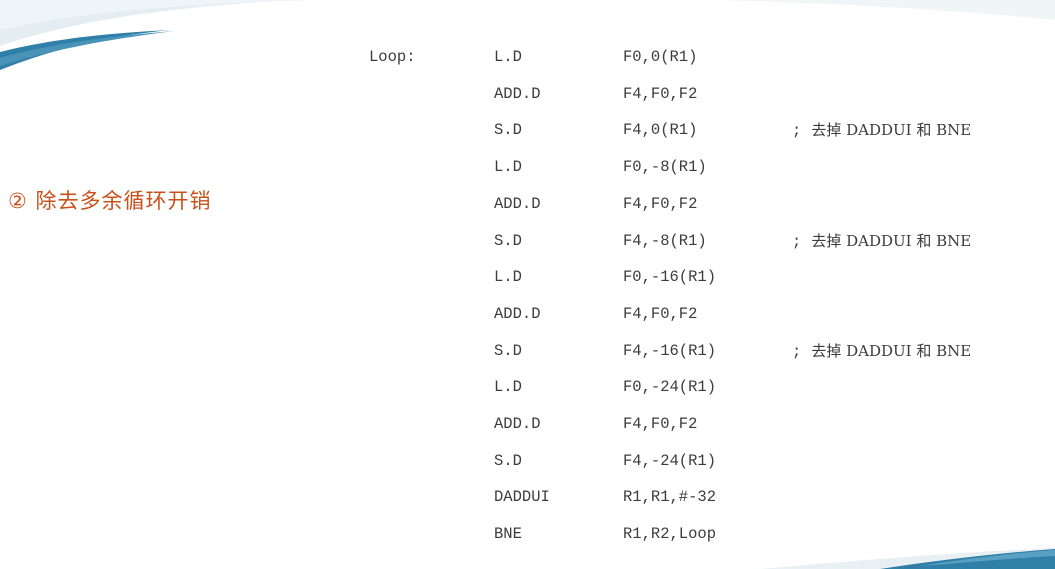  I want to click on code-operands: R1,R1,#-32, so click(670, 497).